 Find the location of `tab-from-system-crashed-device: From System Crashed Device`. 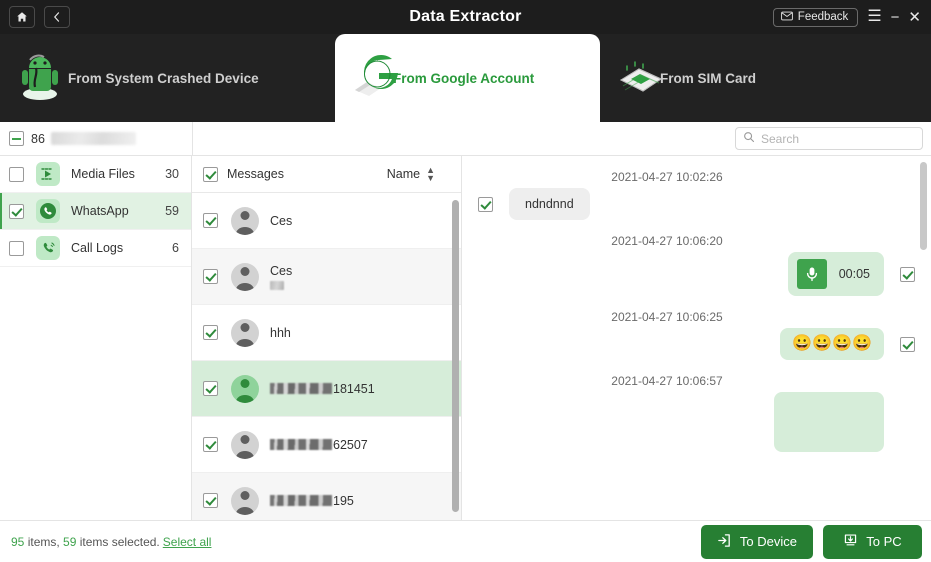

tab-from-system-crashed-device: From System Crashed Device is located at coordinates (167, 78).